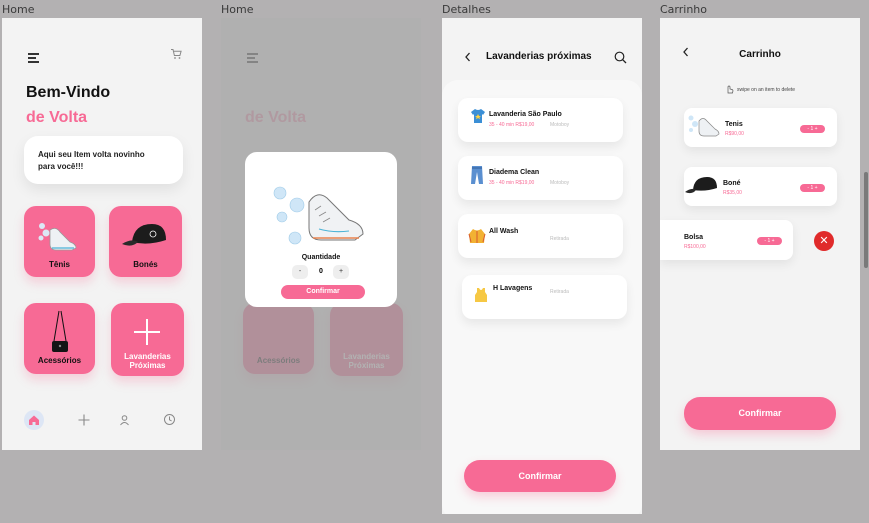 This screenshot has height=523, width=869. I want to click on history-icon, so click(169, 419).